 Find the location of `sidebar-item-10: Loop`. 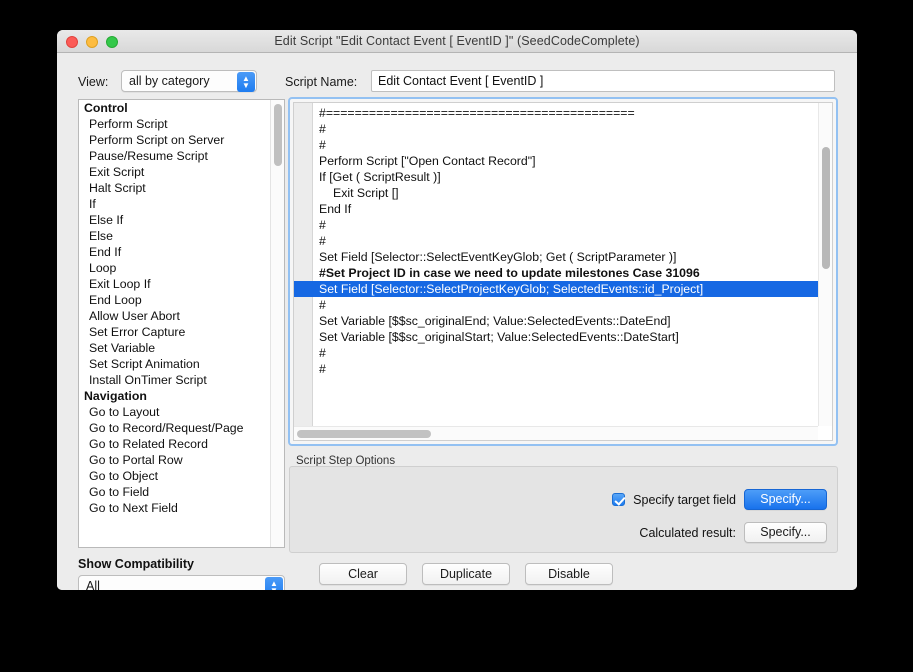

sidebar-item-10: Loop is located at coordinates (174, 268).